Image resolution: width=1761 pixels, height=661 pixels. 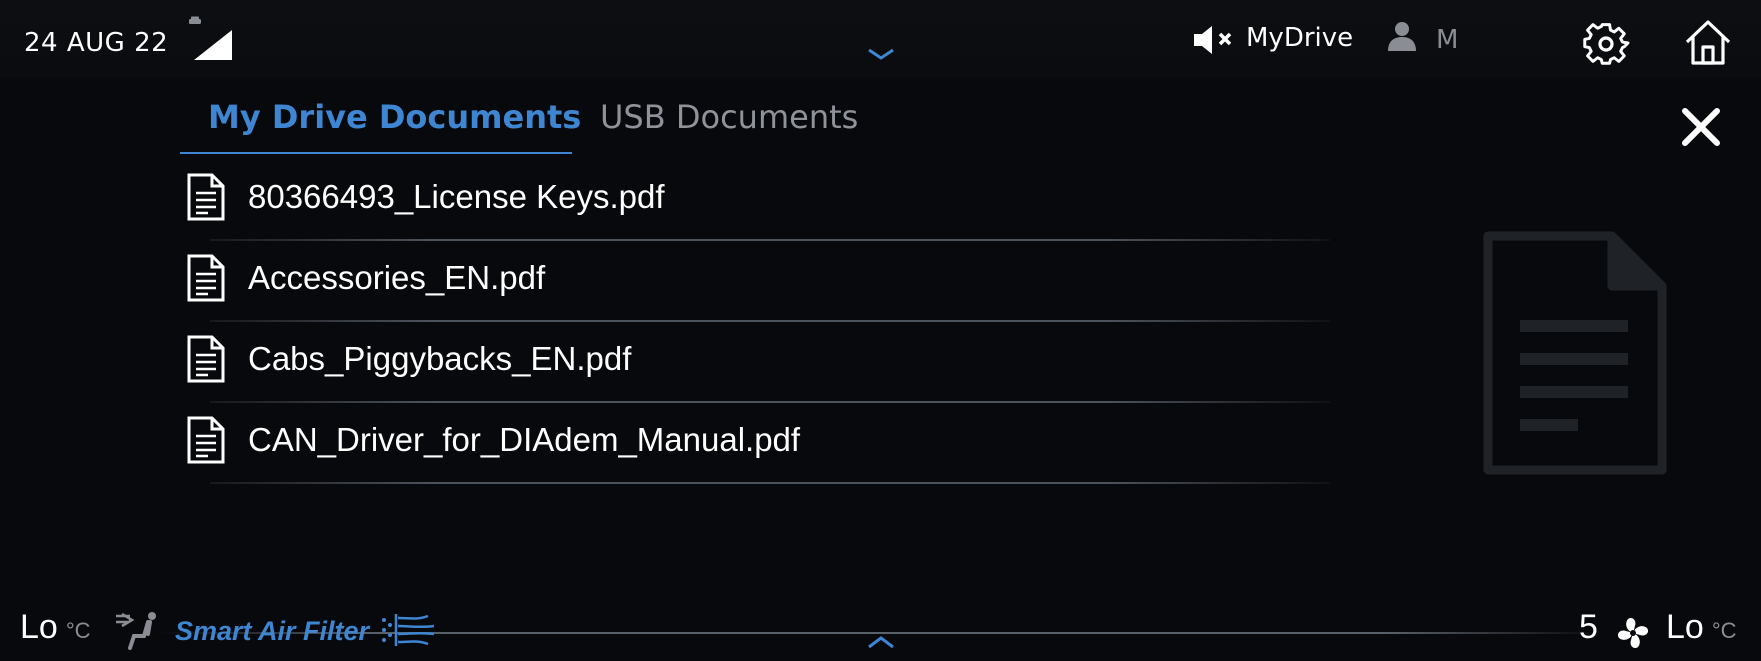 What do you see at coordinates (1588, 627) in the screenshot?
I see `fan-speed-value: 5` at bounding box center [1588, 627].